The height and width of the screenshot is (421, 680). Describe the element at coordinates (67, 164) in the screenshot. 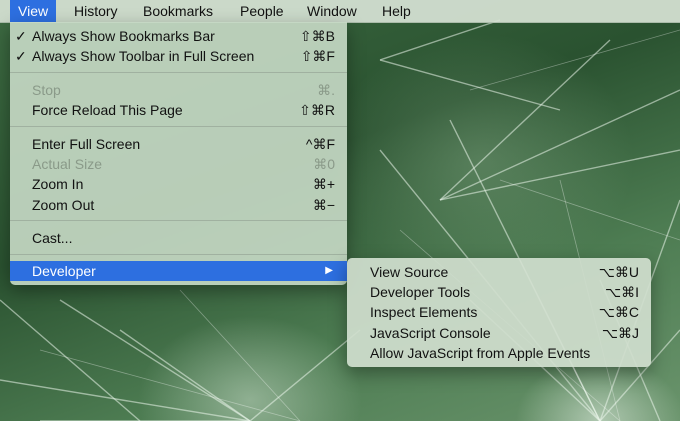

I see `menu-item-label: Actual Size` at that location.